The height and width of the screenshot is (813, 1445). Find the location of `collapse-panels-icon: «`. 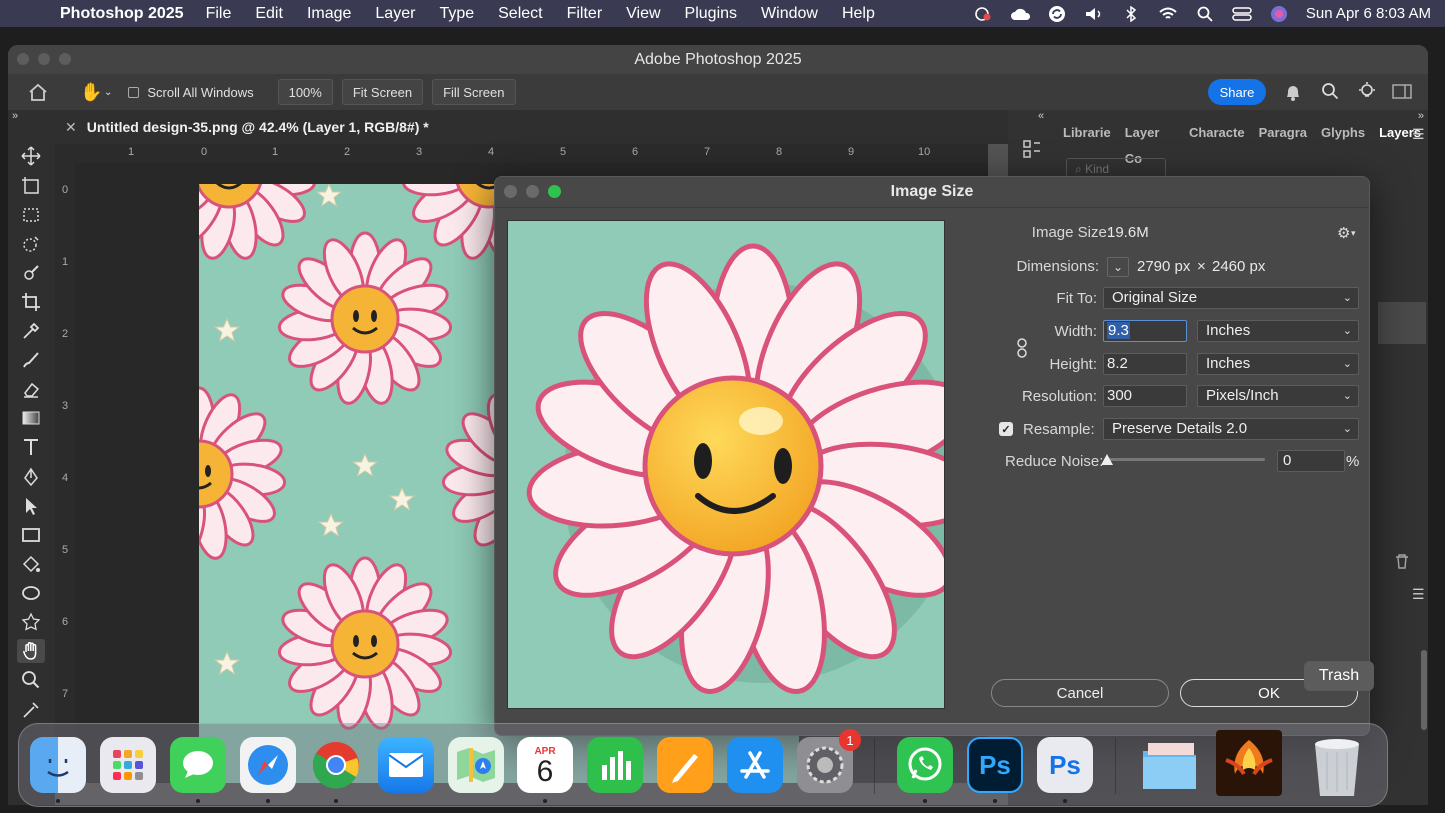

collapse-panels-icon: « is located at coordinates (1041, 116).